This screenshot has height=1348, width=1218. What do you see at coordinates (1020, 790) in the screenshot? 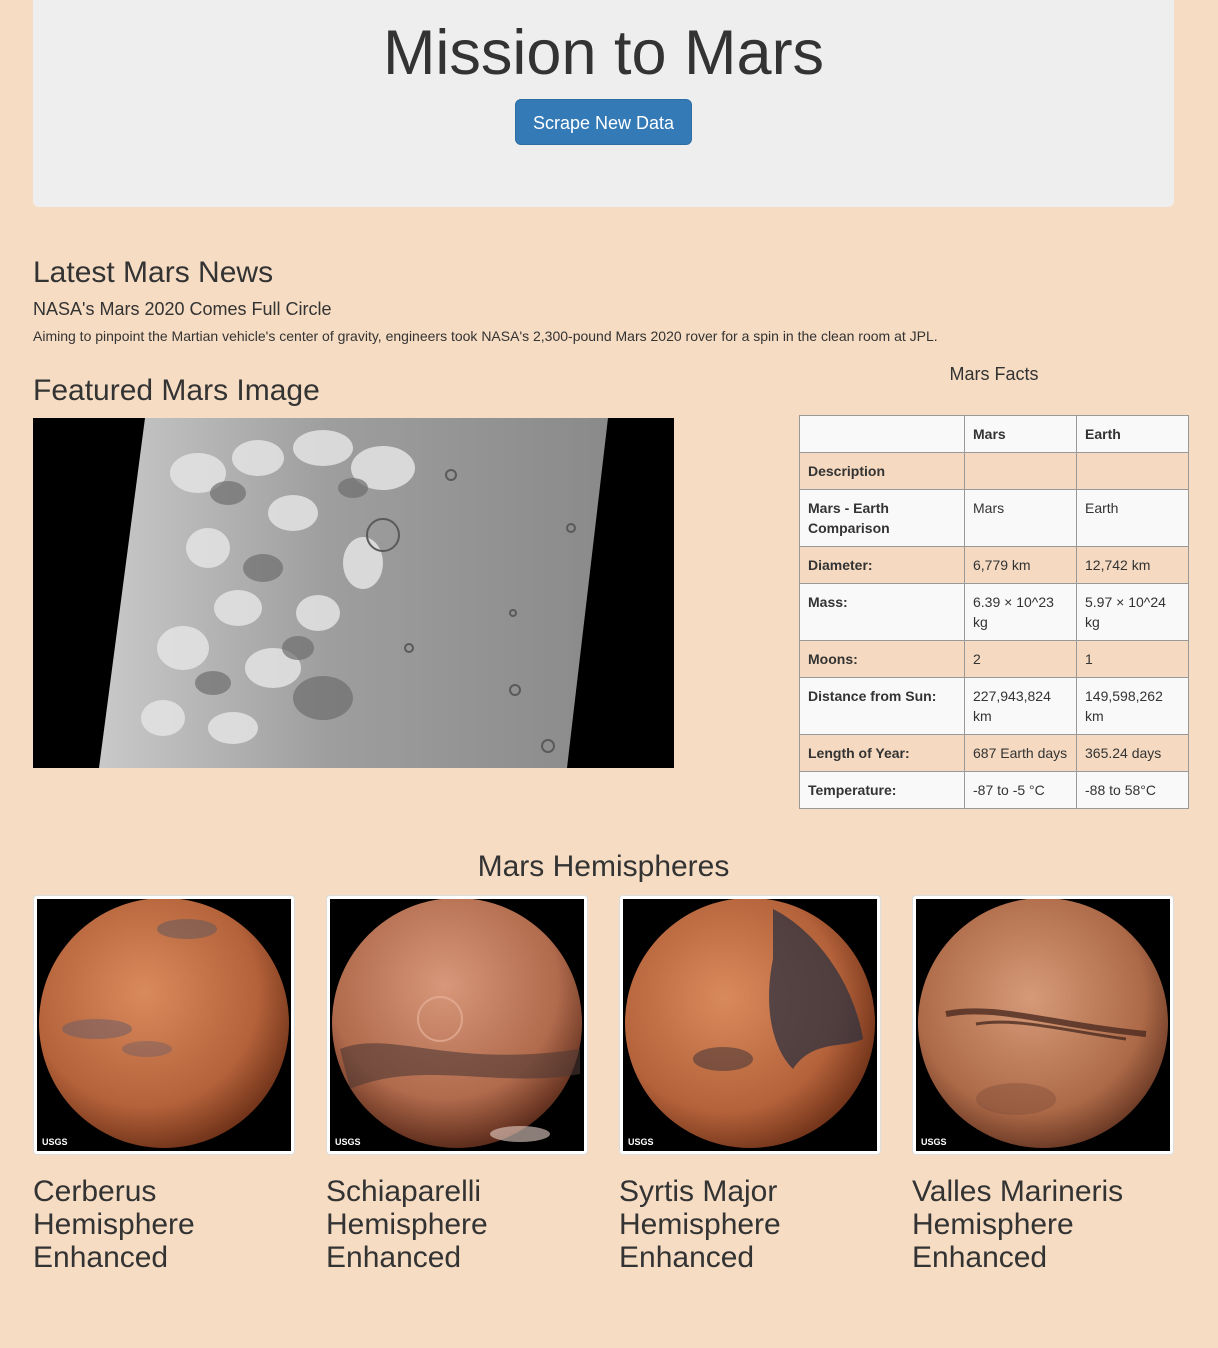
I see `facts-mars-value: -87 to -5 °C` at bounding box center [1020, 790].